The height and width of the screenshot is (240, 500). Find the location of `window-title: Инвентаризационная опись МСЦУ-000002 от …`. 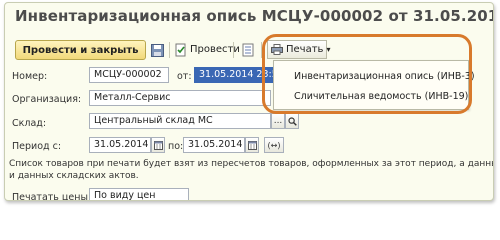

window-title: Инвентаризационная опись МСЦУ-000002 от … is located at coordinates (254, 16).